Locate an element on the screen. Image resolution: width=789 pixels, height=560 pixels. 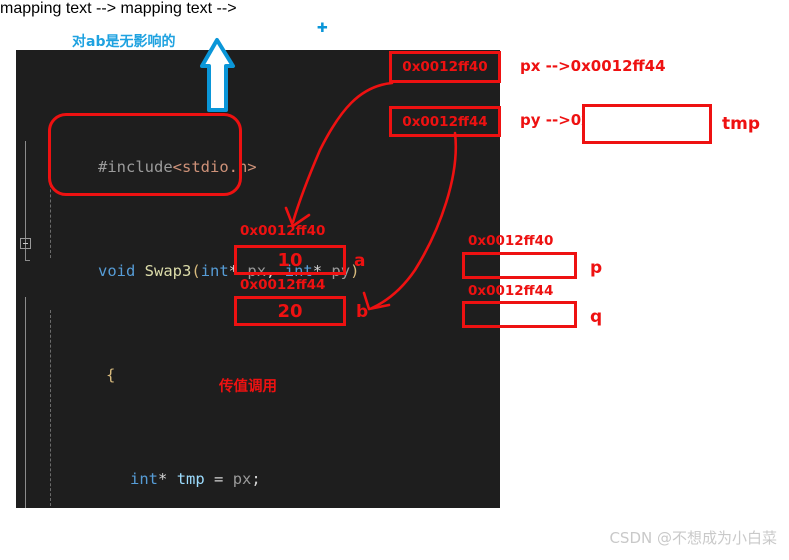
box-tmp-value is located at coordinates (647, 124).